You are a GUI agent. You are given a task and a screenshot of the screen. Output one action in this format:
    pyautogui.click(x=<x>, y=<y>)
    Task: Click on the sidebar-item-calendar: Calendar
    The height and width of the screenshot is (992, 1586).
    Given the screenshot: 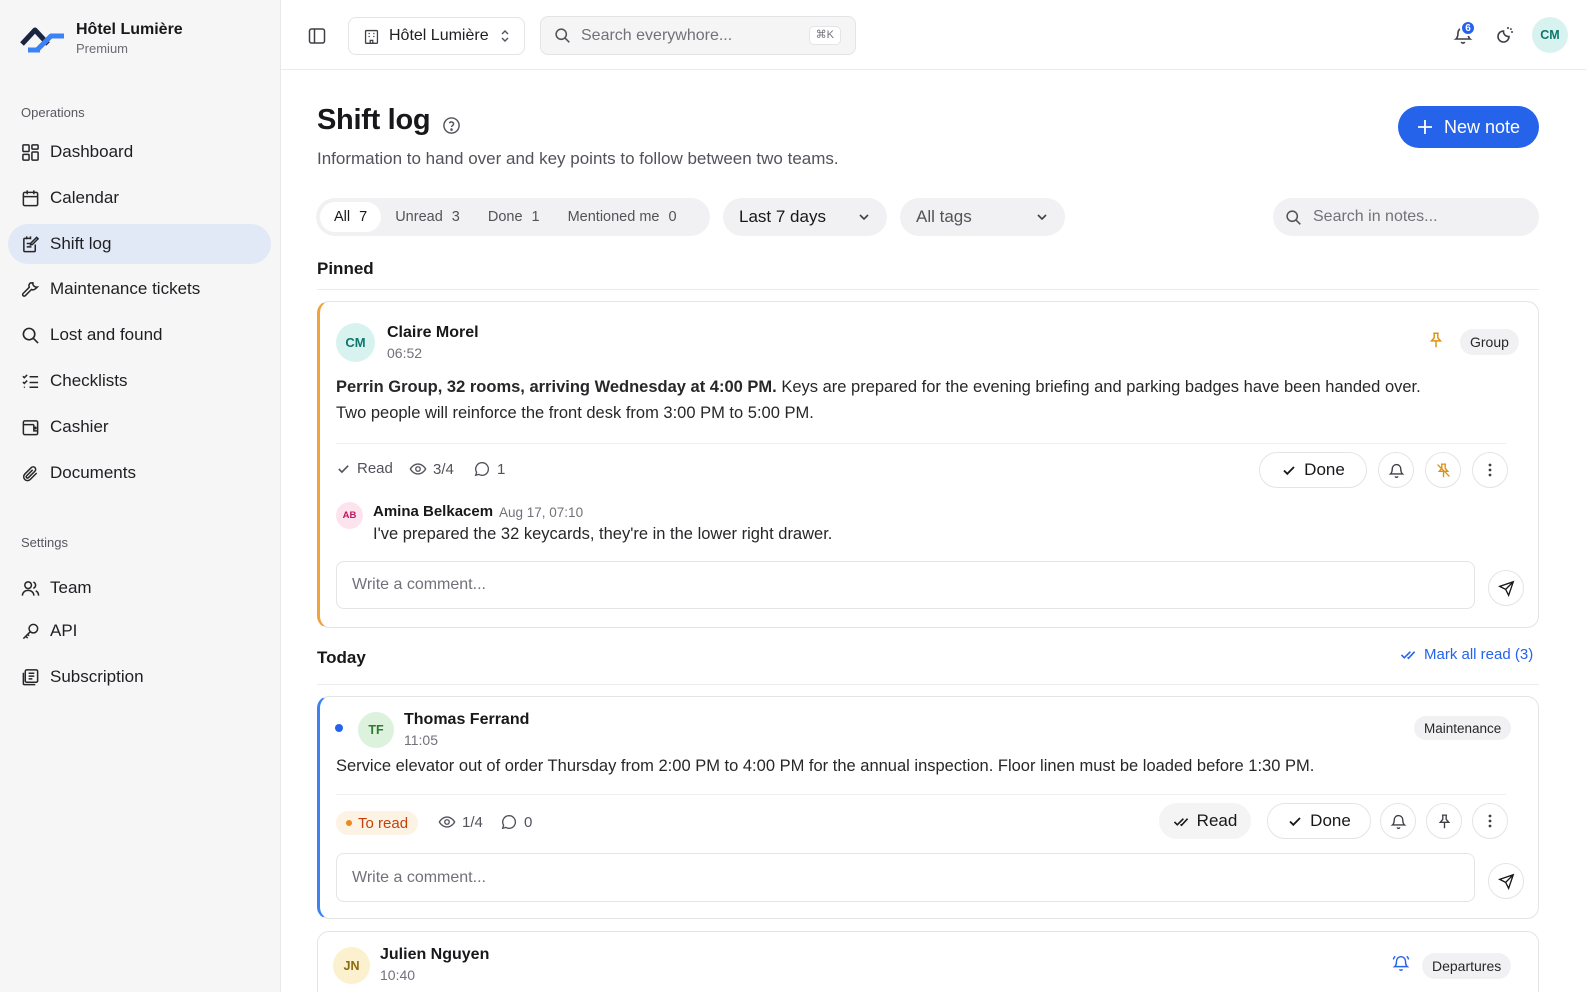 What is the action you would take?
    pyautogui.click(x=139, y=198)
    